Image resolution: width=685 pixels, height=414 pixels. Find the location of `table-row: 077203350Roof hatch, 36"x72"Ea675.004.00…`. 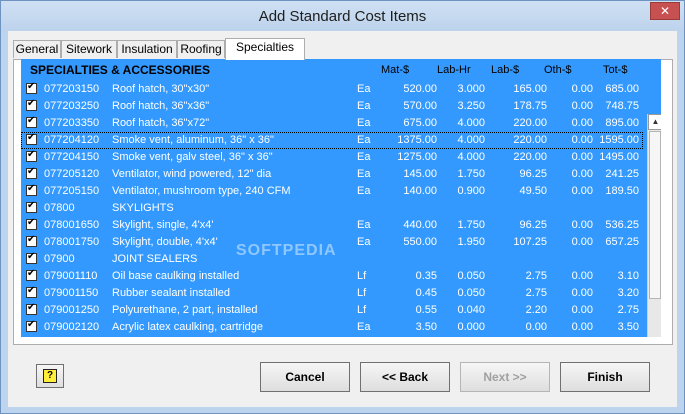

table-row: 077203350Roof hatch, 36"x72"Ea675.004.00… is located at coordinates (332, 123).